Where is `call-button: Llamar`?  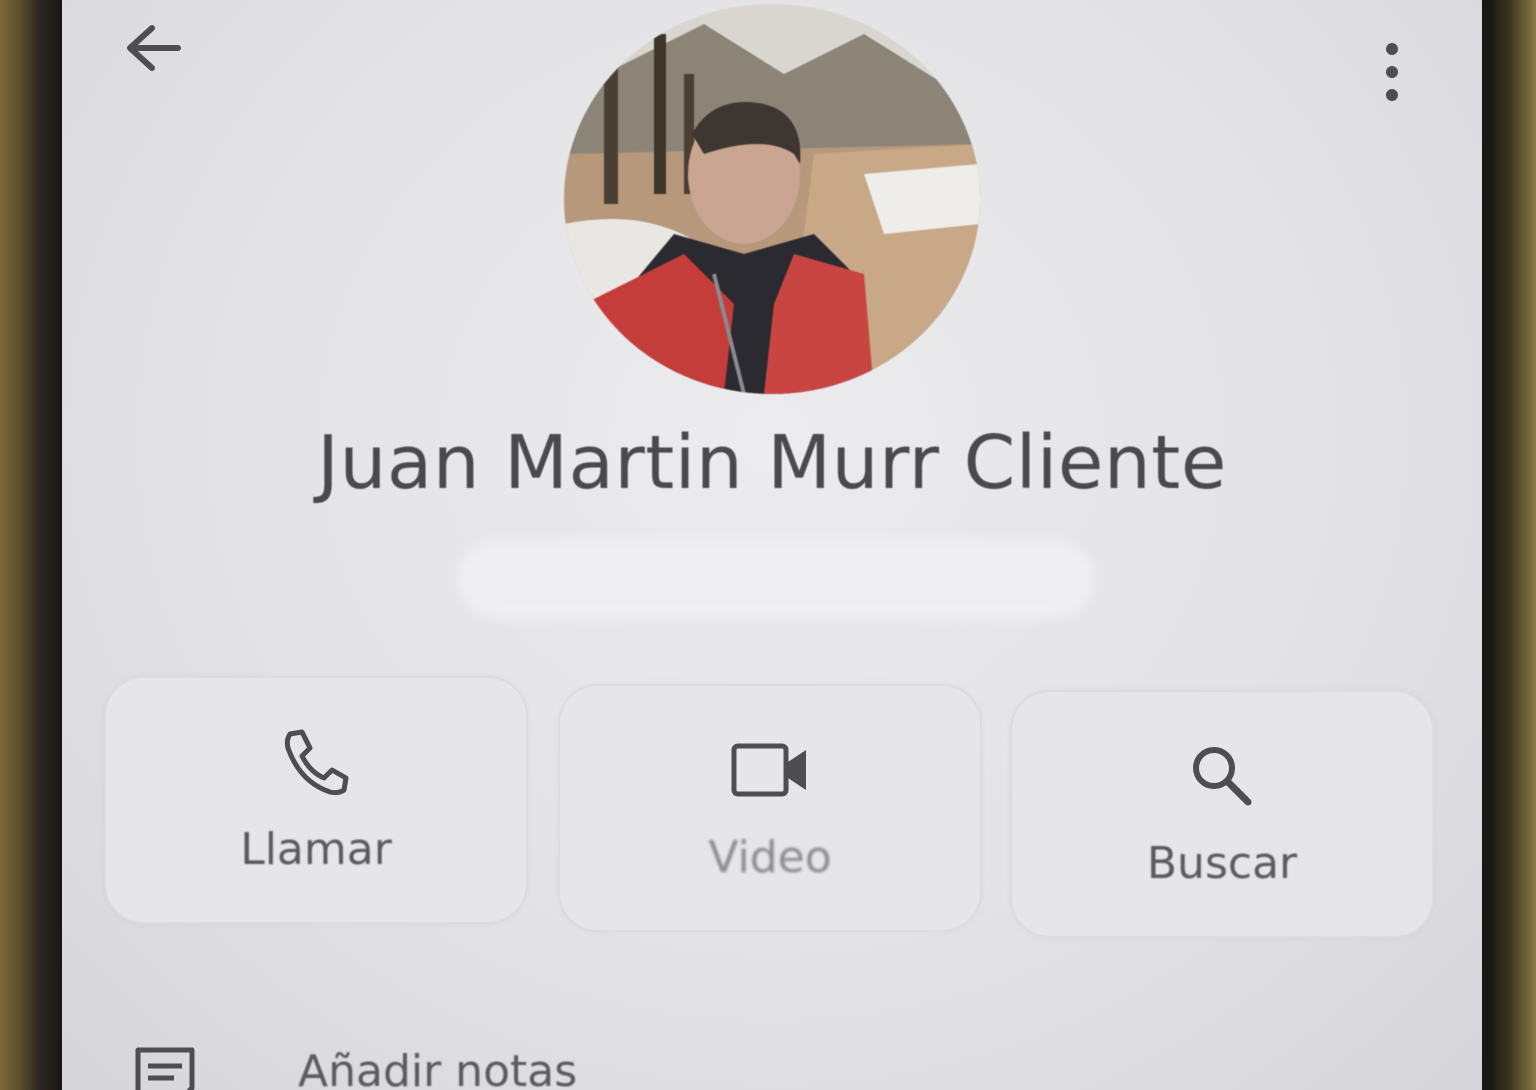
call-button: Llamar is located at coordinates (316, 800).